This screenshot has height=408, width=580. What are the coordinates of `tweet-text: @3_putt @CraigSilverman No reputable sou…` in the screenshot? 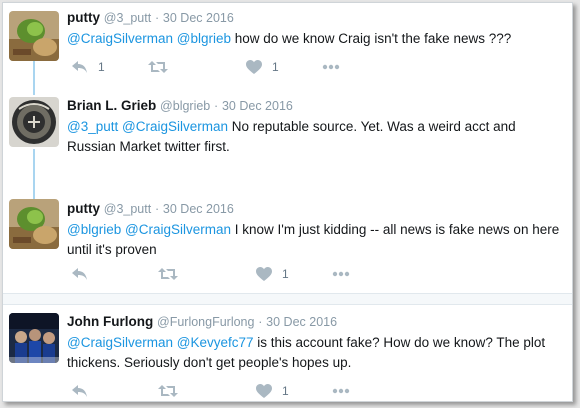 It's located at (315, 137).